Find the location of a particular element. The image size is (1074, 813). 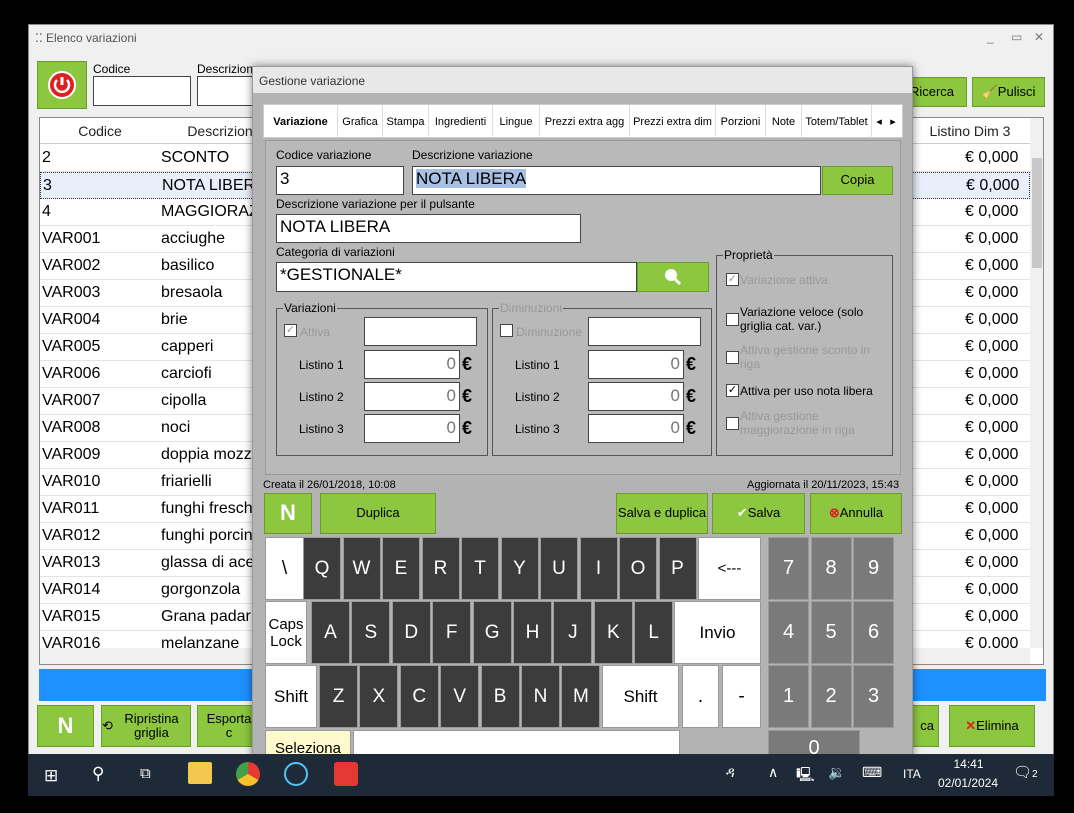

numpad-1: 1 is located at coordinates (788, 696).